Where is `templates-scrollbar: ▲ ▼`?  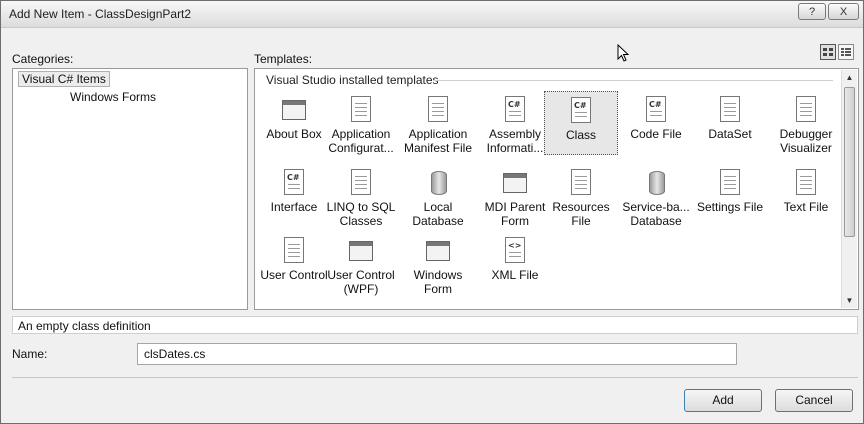
templates-scrollbar: ▲ ▼ is located at coordinates (849, 189).